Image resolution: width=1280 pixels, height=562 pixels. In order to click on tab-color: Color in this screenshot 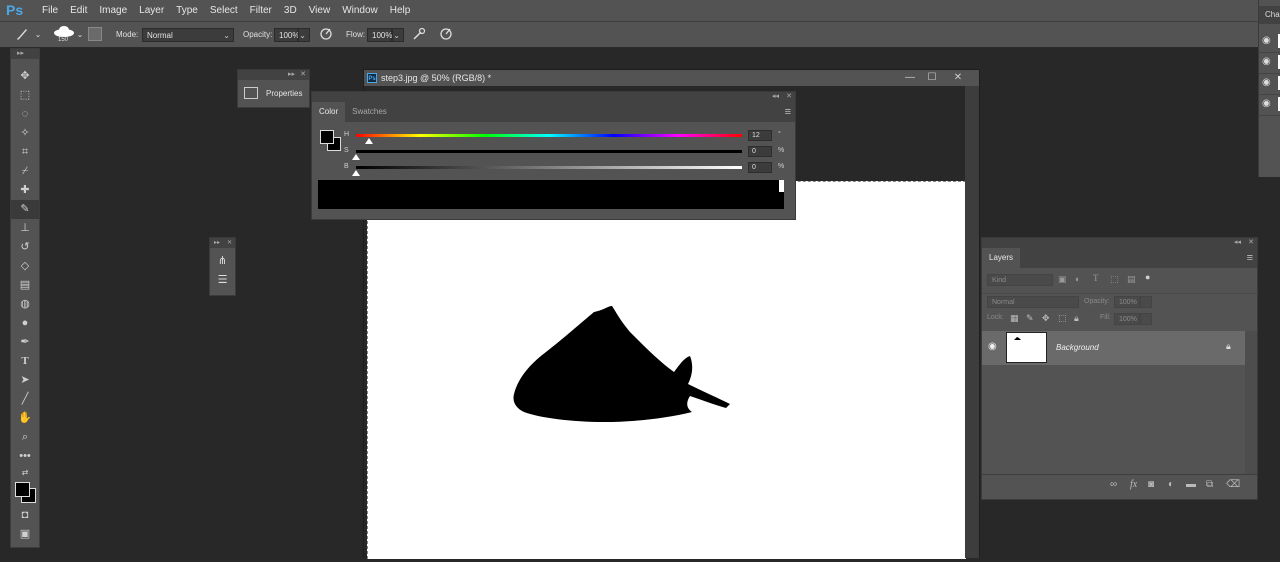, I will do `click(329, 112)`.